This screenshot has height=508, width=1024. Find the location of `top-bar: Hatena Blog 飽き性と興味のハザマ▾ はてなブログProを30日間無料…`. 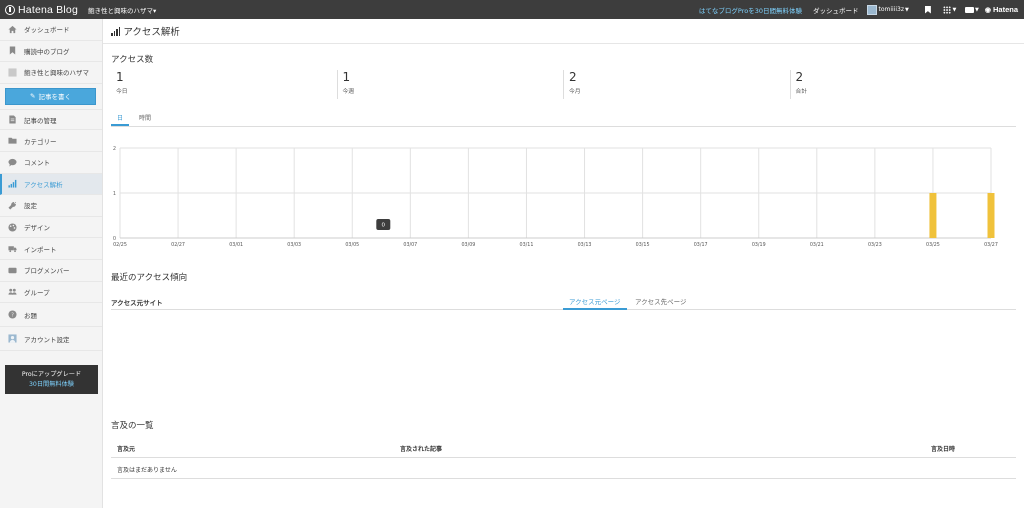

top-bar: Hatena Blog 飽き性と興味のハザマ▾ はてなブログProを30日間無料… is located at coordinates (512, 9).